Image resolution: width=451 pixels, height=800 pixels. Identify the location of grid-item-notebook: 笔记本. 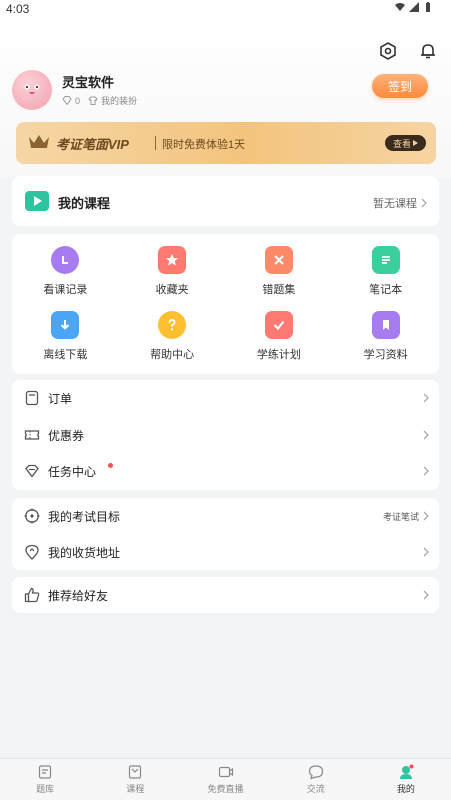
(385, 271).